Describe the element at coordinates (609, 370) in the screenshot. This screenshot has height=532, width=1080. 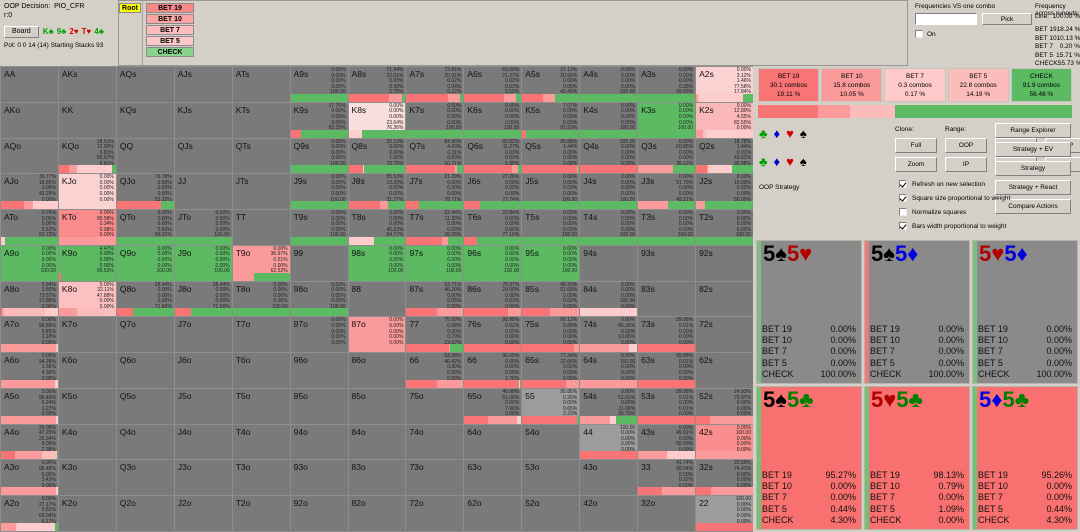
I see `matrix-cell-64s: 64s 0.00% 100.00 0.00% 0.00% 0.00%` at that location.